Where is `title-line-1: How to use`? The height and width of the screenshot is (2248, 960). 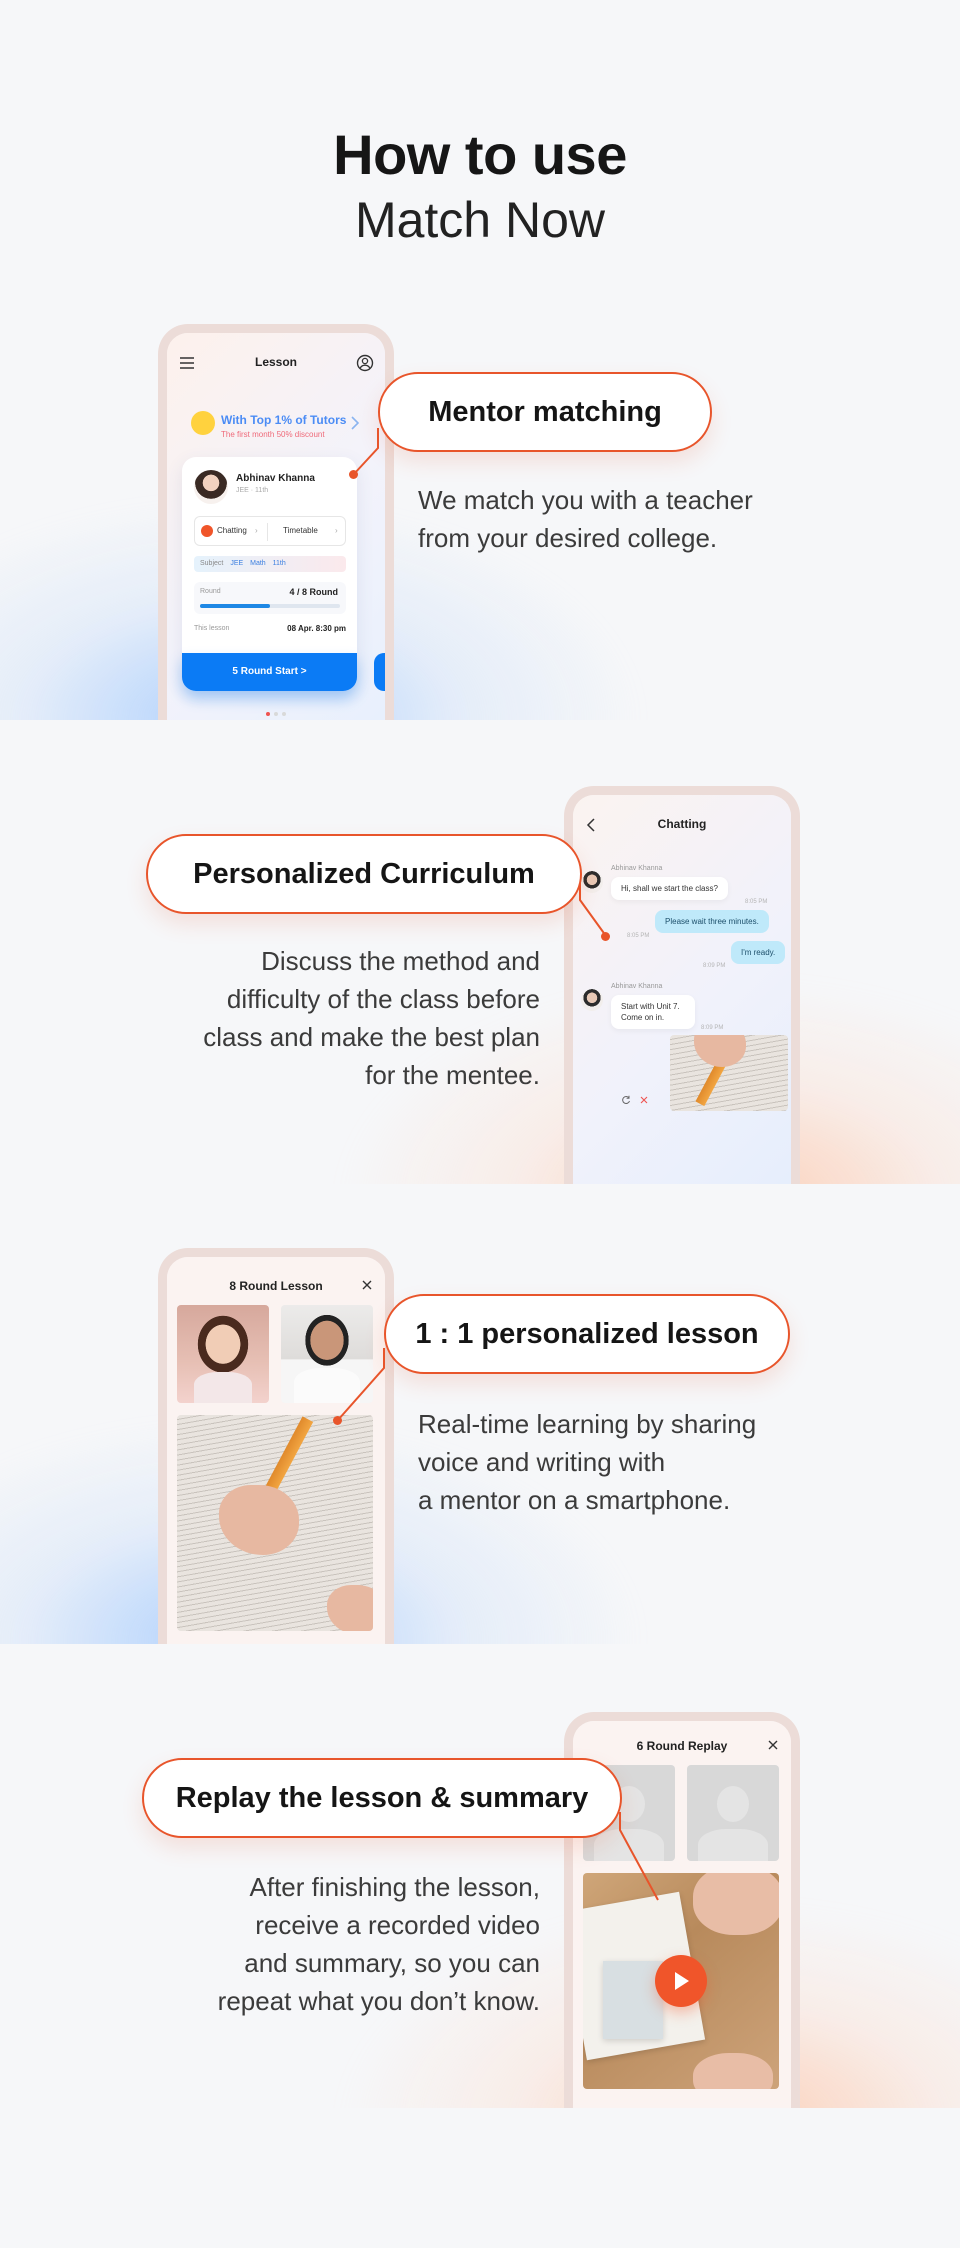 title-line-1: How to use is located at coordinates (480, 154).